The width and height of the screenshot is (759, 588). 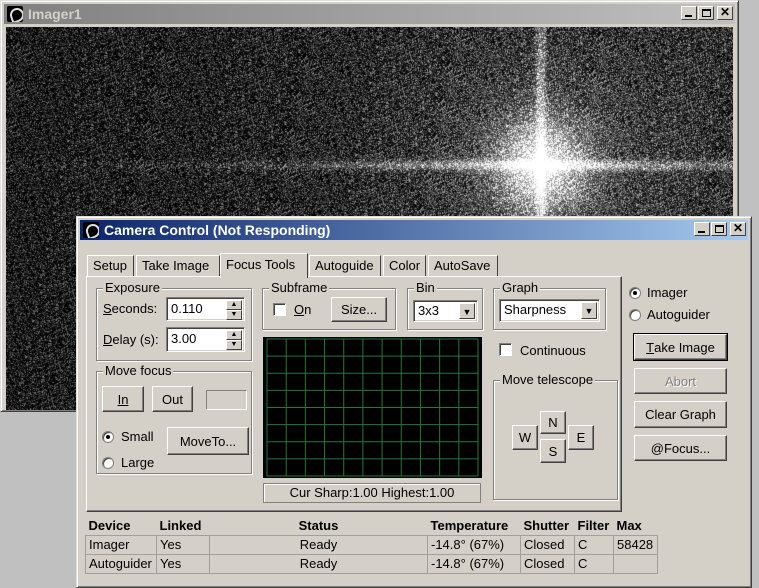 What do you see at coordinates (180, 525) in the screenshot?
I see `col-linked: Linked` at bounding box center [180, 525].